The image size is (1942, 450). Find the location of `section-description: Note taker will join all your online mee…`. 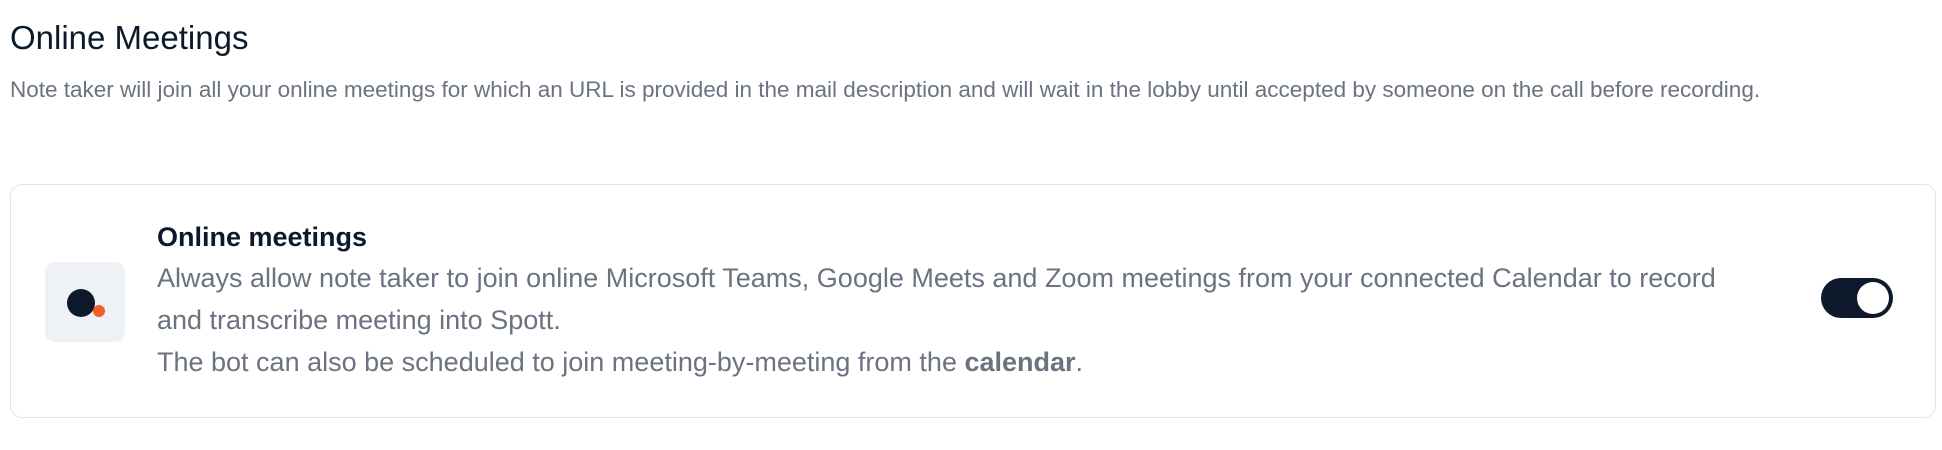

section-description: Note taker will join all your online mee… is located at coordinates (885, 89).